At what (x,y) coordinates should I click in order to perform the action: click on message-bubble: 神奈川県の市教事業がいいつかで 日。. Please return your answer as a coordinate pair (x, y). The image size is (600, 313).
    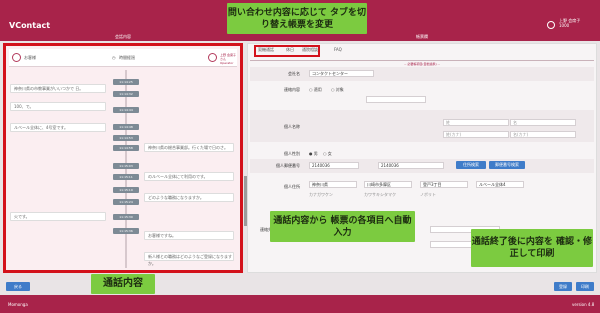
    Looking at the image, I should click on (58, 88).